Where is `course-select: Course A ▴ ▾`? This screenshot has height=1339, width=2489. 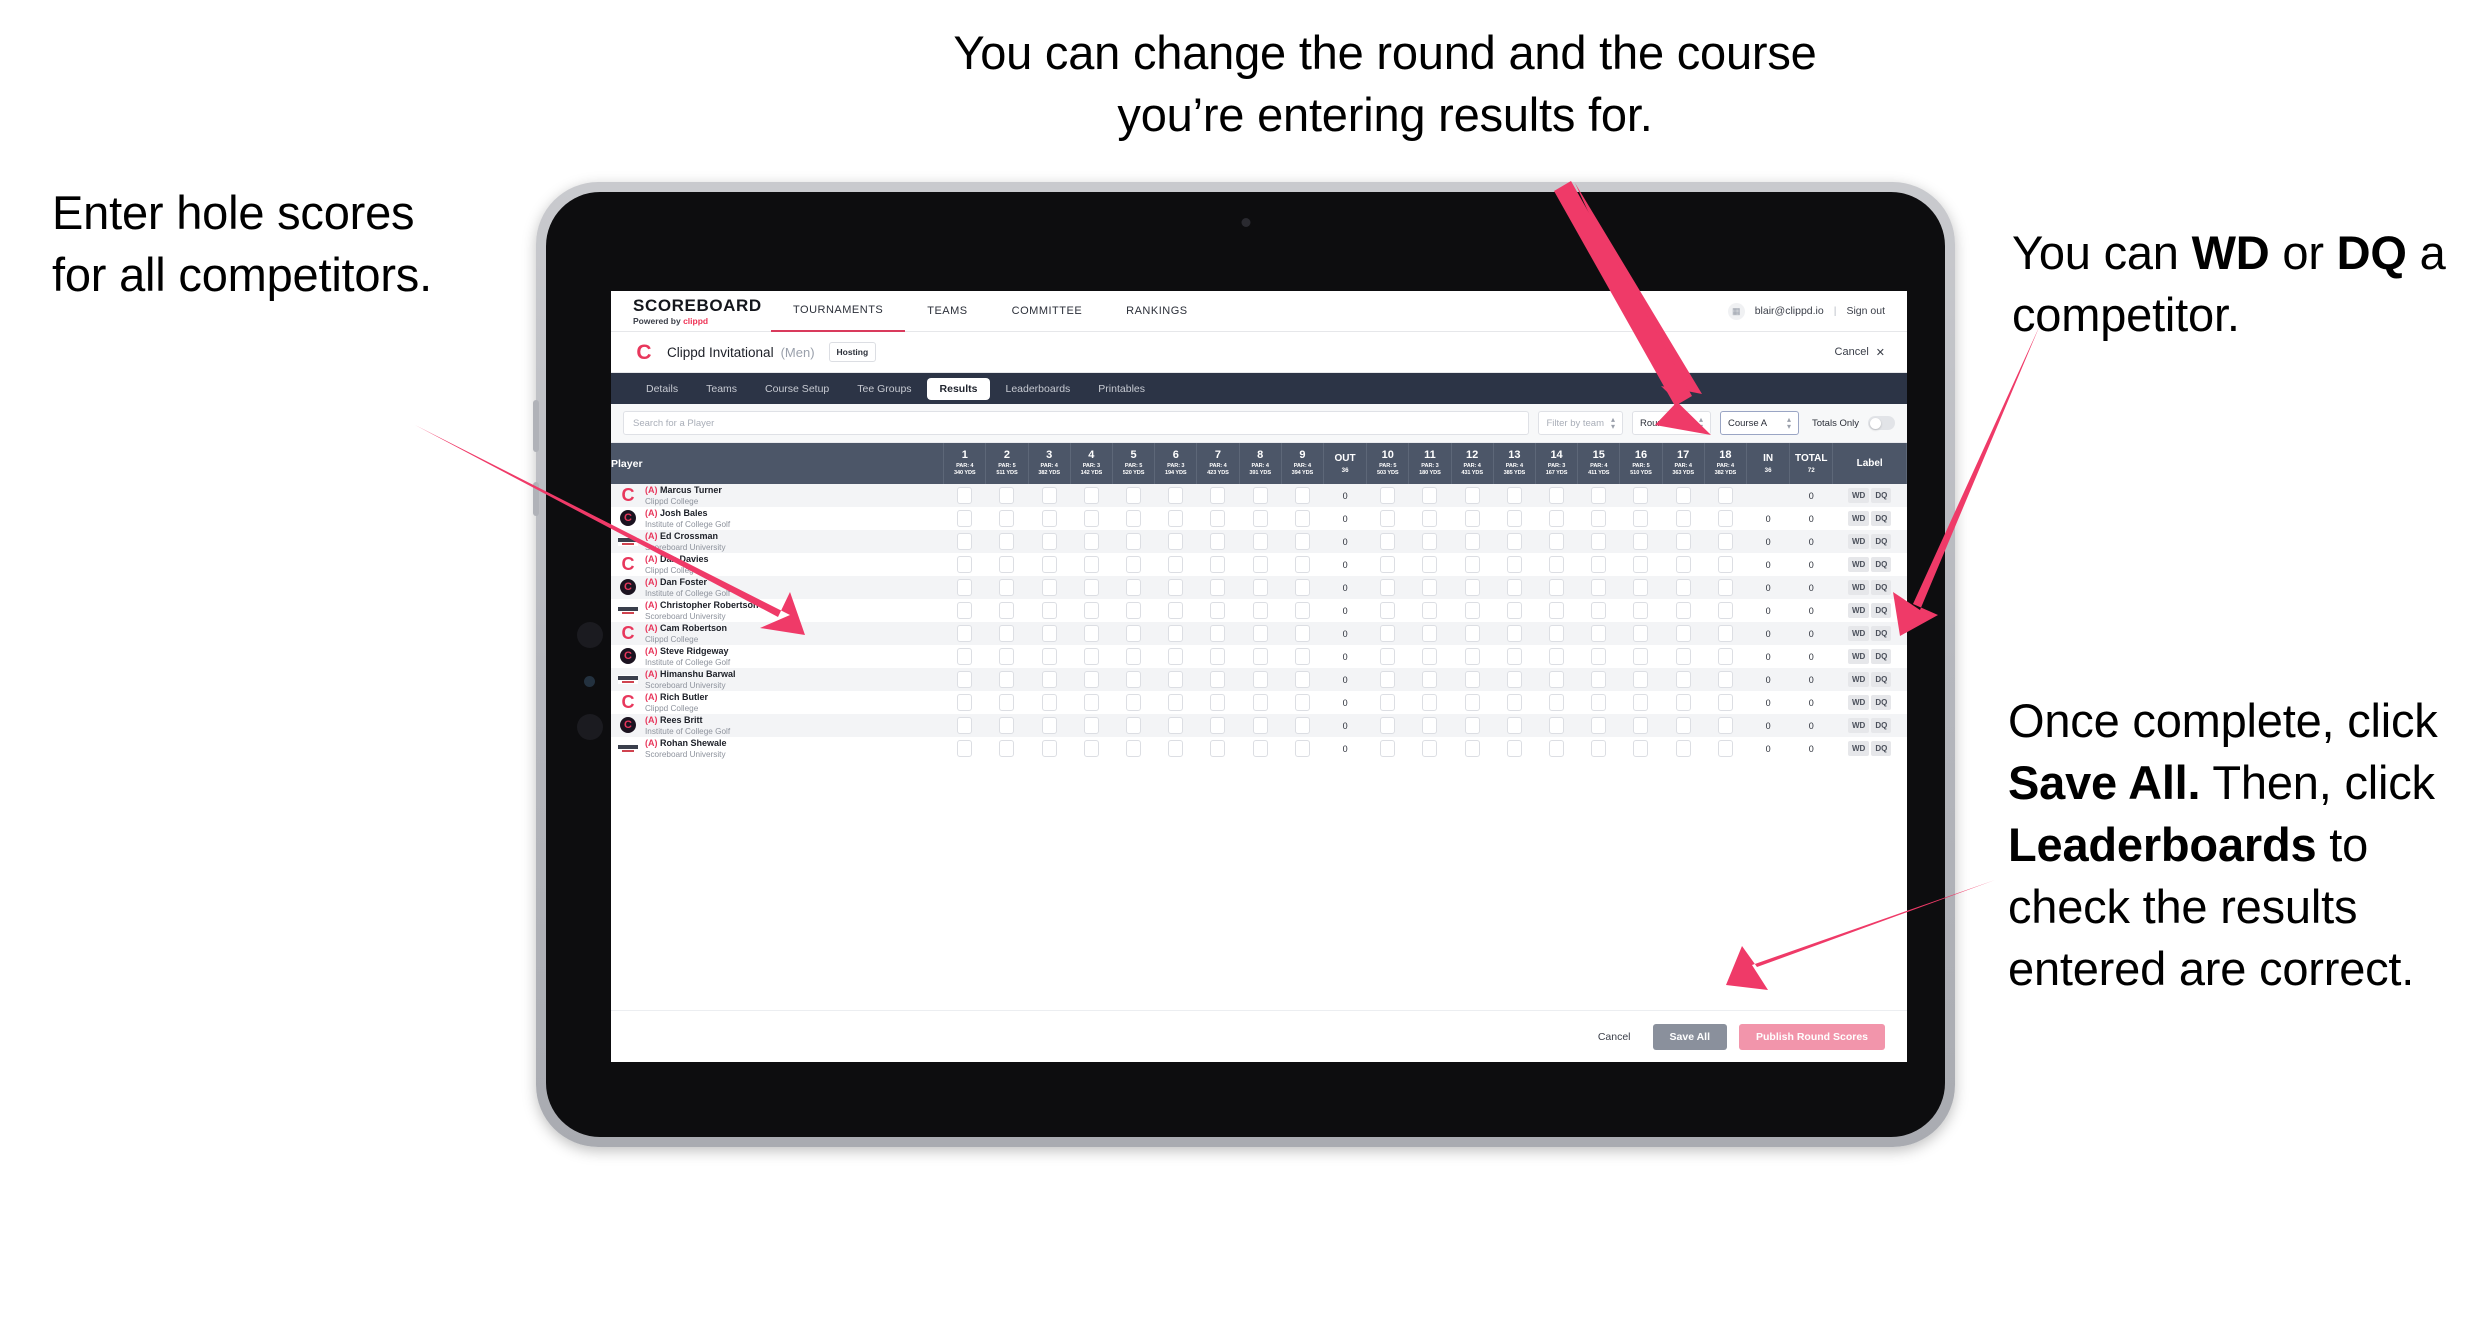 course-select: Course A ▴ ▾ is located at coordinates (1759, 423).